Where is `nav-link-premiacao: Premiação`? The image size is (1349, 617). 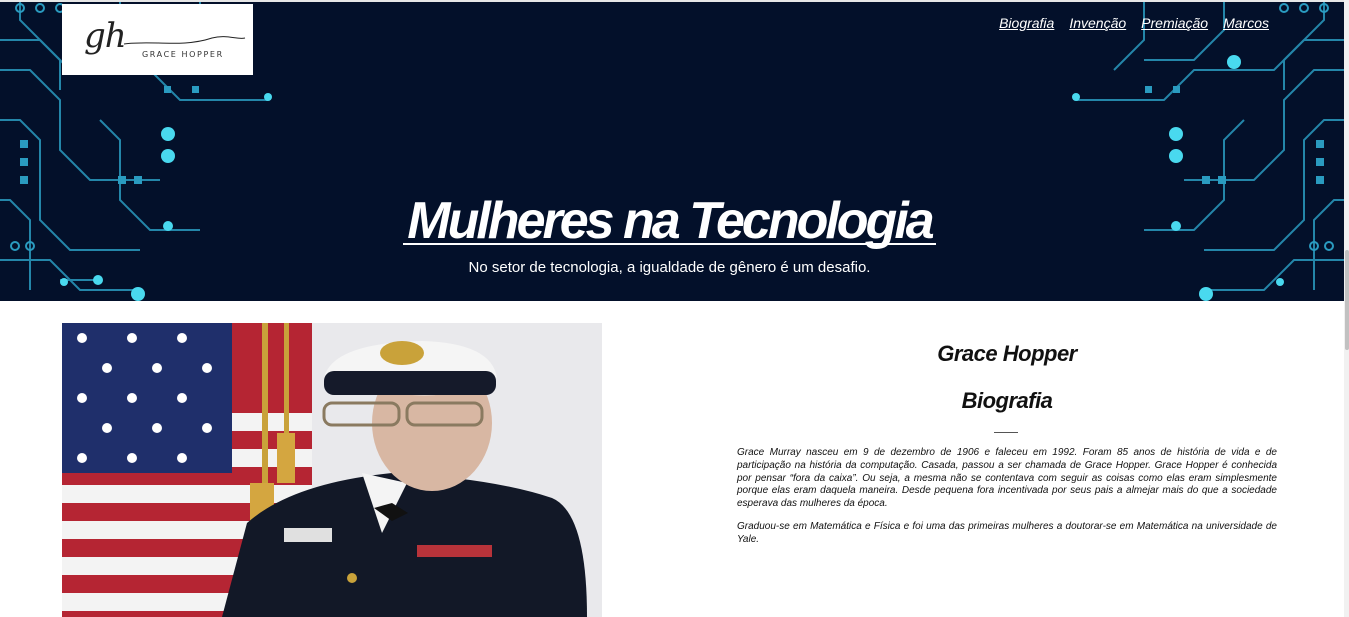
nav-link-premiacao: Premiação is located at coordinates (1174, 23).